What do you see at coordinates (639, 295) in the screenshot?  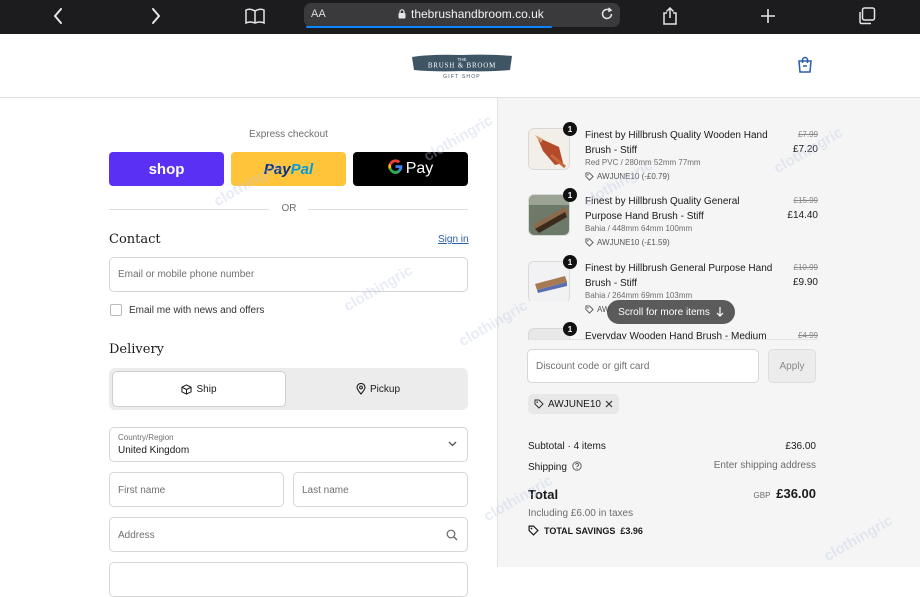 I see `product-variant: Bahia / 264mm 69mm 103mm` at bounding box center [639, 295].